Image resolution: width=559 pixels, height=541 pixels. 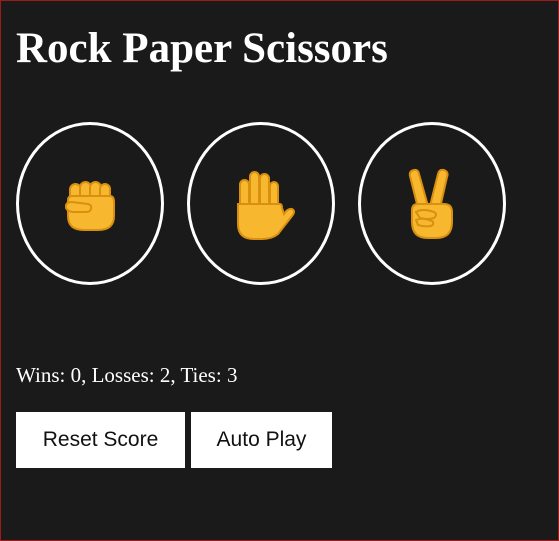 I want to click on page-title: Rock Paper Scissors, so click(x=202, y=48).